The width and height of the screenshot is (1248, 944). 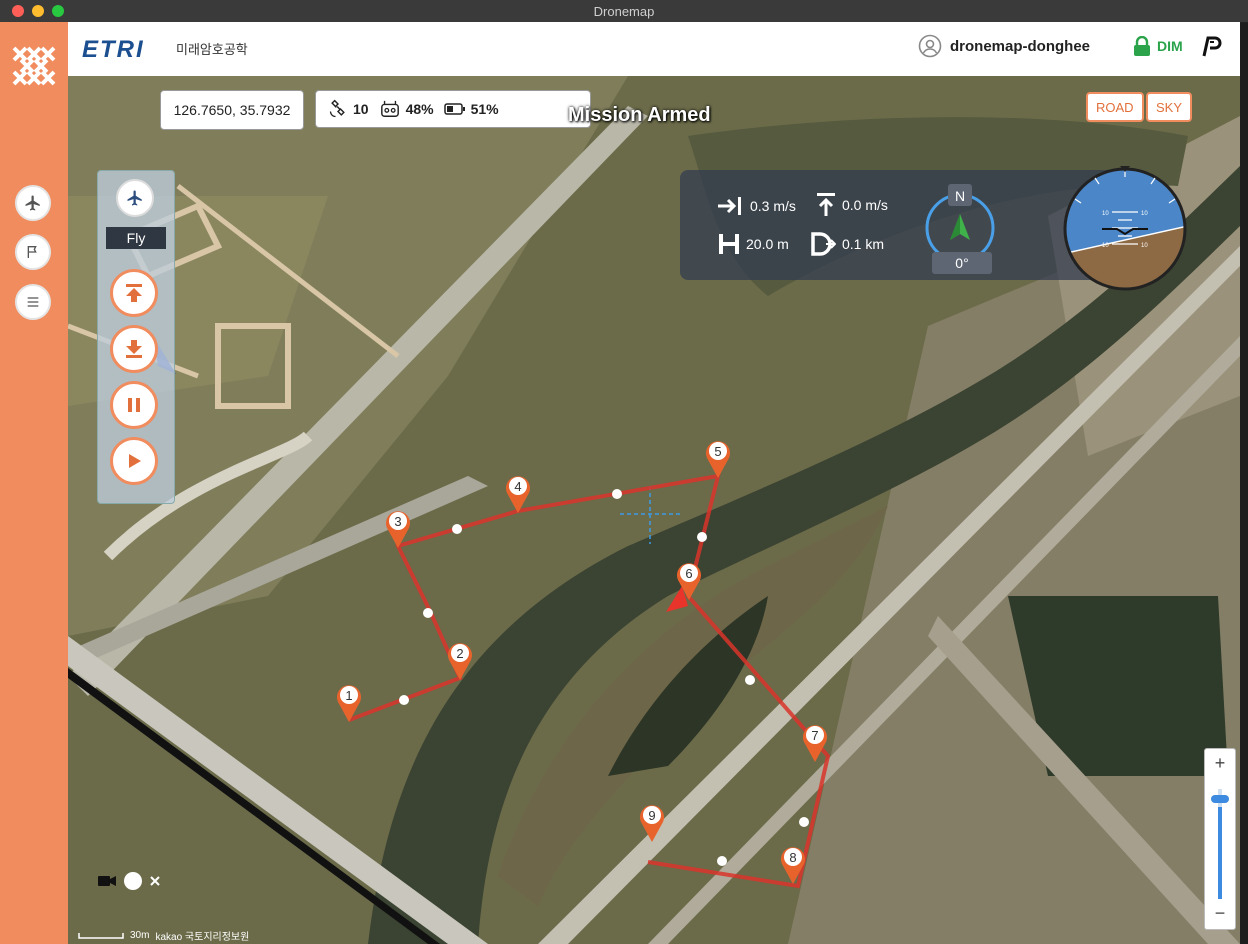 I want to click on distance-icon, so click(x=823, y=244).